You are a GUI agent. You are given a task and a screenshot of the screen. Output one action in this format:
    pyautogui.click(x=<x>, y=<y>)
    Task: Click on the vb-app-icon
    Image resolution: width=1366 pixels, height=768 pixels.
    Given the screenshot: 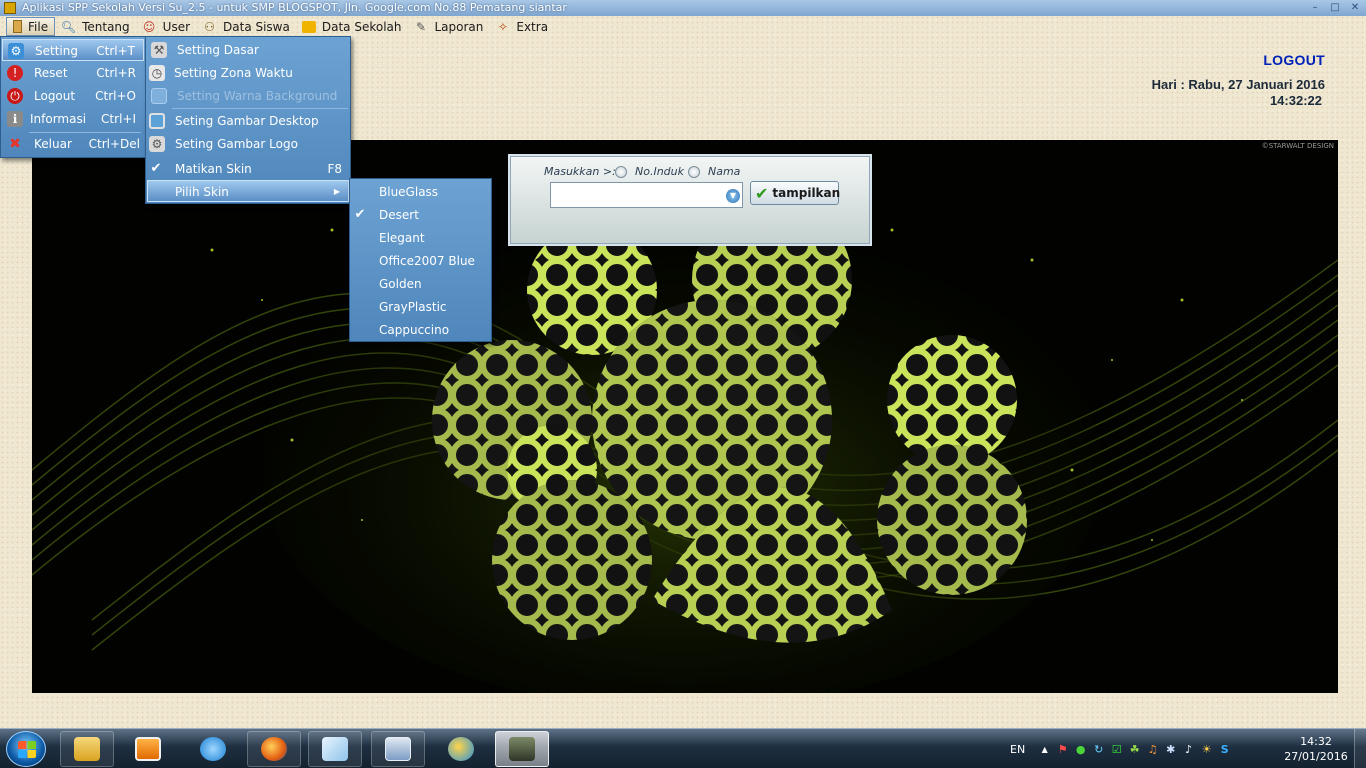 What is the action you would take?
    pyautogui.click(x=398, y=749)
    